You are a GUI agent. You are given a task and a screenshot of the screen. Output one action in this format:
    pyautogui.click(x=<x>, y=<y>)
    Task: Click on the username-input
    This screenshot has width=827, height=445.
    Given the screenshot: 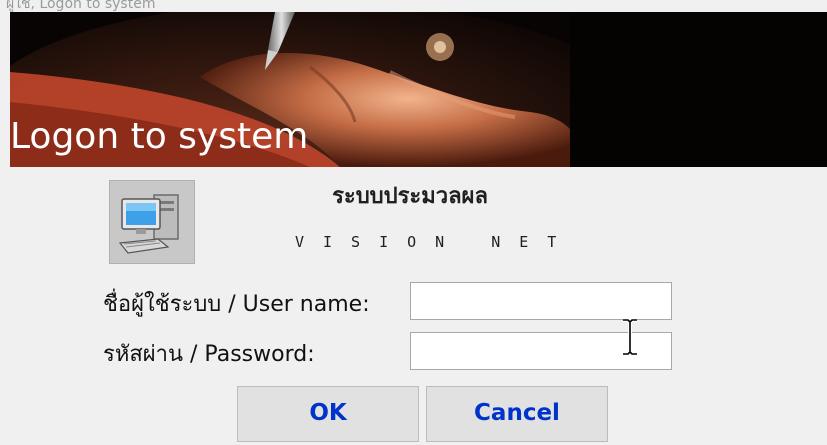 What is the action you would take?
    pyautogui.click(x=541, y=301)
    